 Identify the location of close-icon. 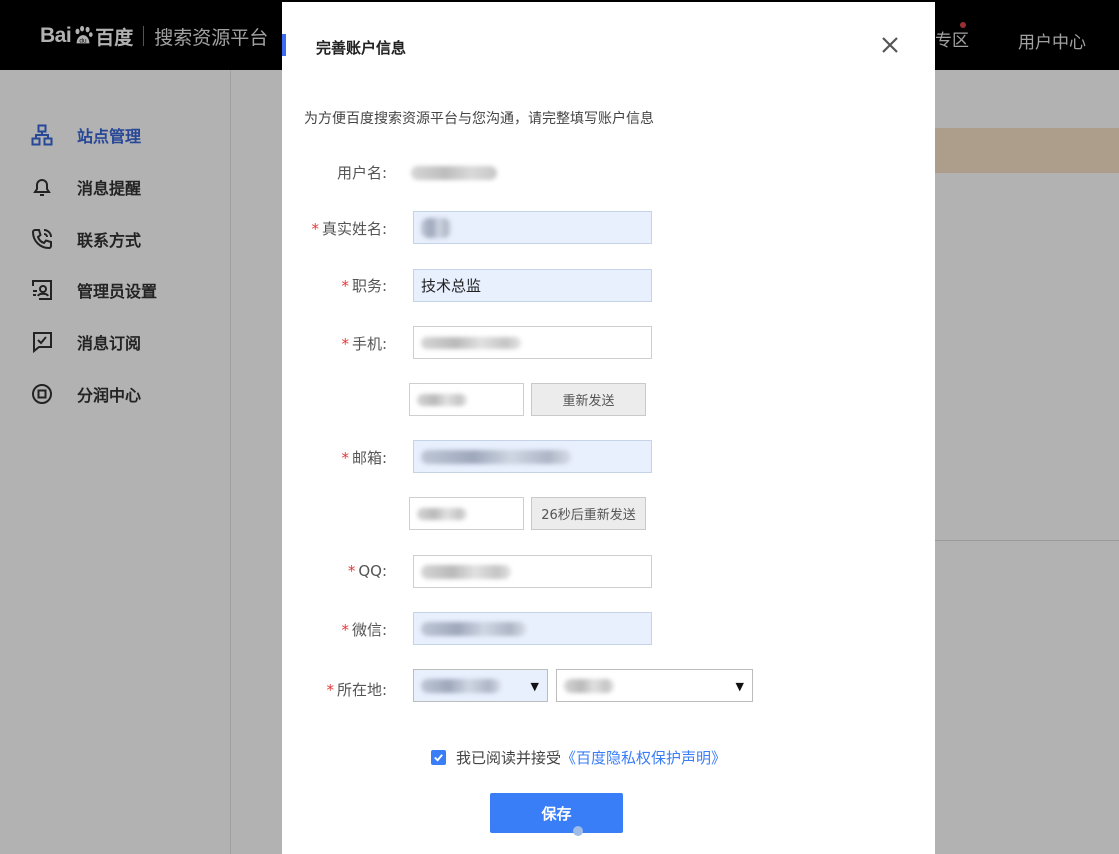
(890, 45).